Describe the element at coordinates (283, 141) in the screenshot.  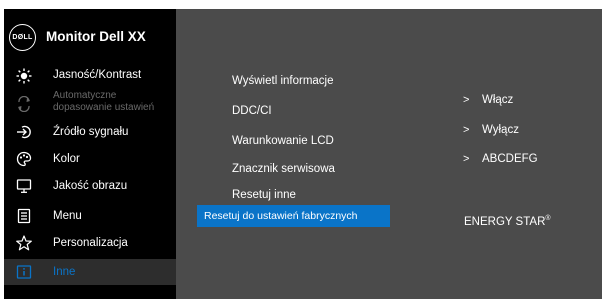
I see `menu-item-label: Warunkowanie LCD` at that location.